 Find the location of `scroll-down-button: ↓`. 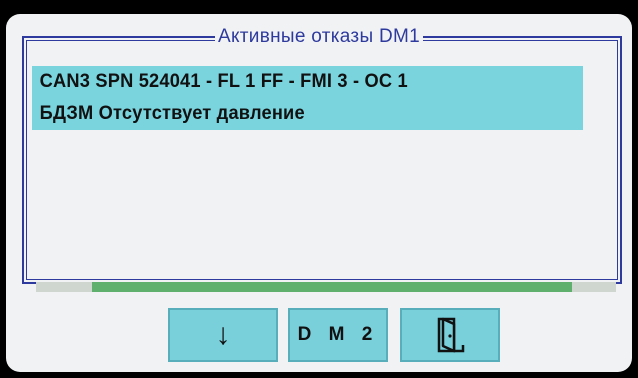

scroll-down-button: ↓ is located at coordinates (223, 335).